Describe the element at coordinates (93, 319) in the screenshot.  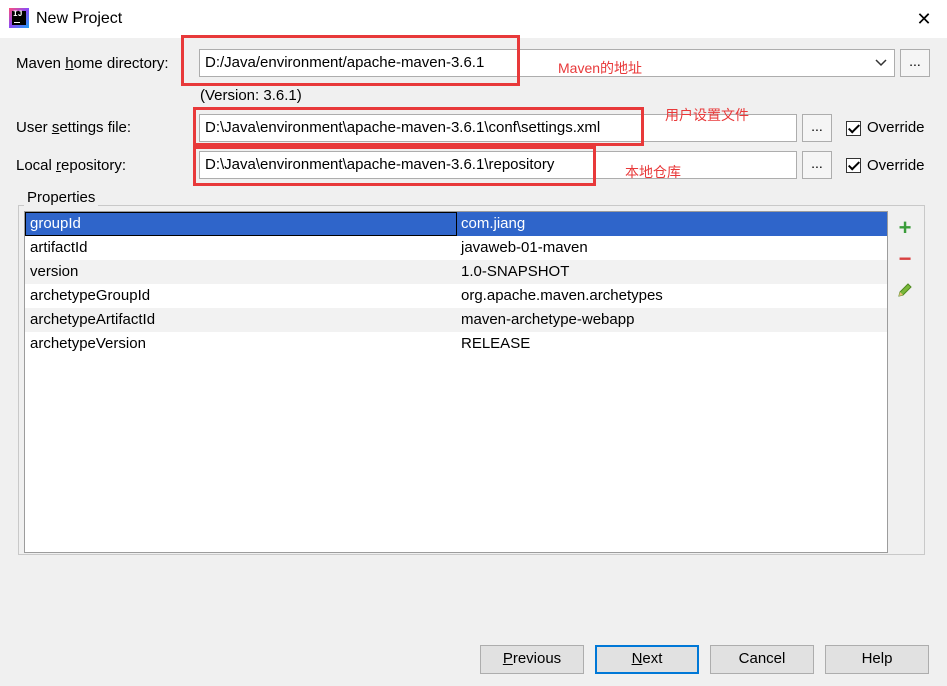
I see `property-key: archetypeArtifactId` at that location.